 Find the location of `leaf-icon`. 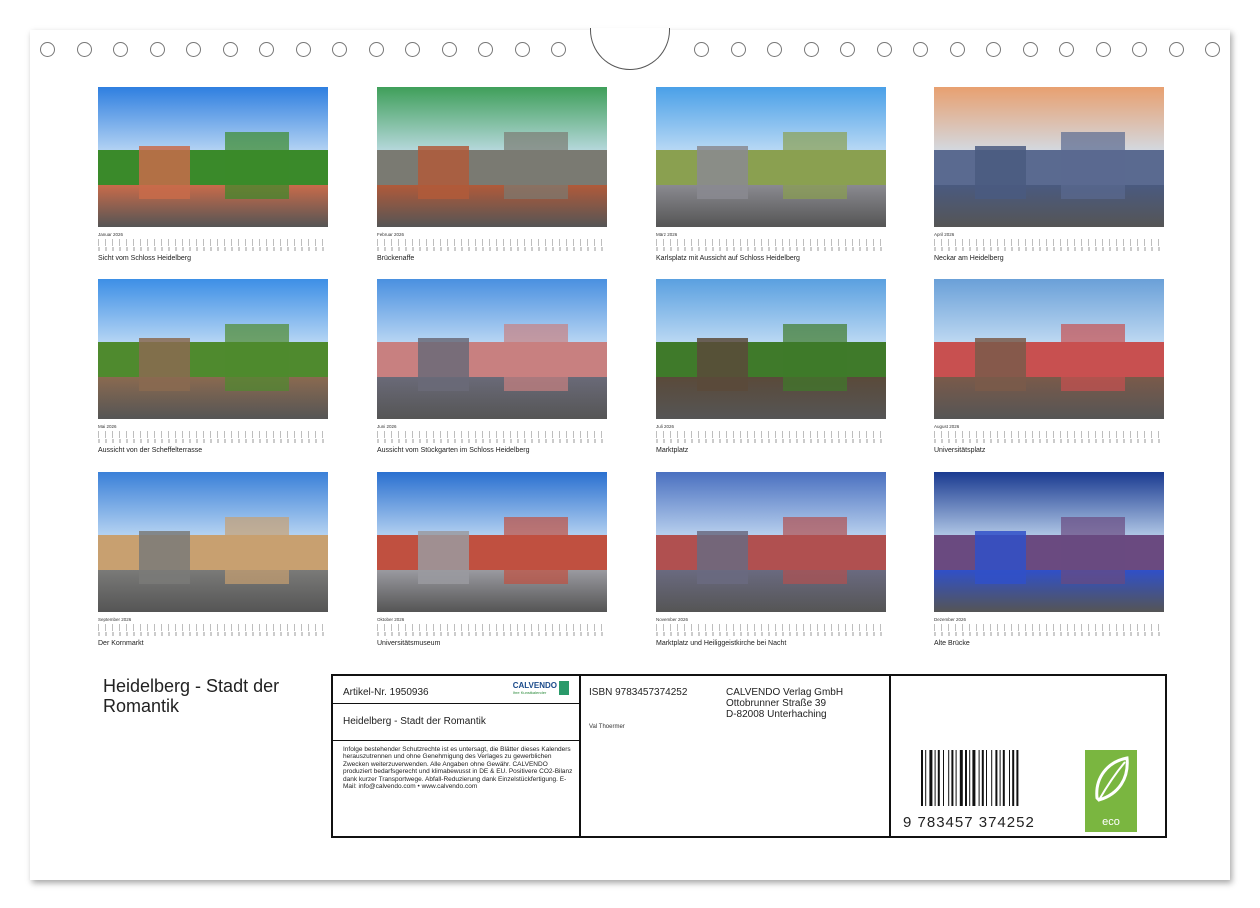

leaf-icon is located at coordinates (1112, 779).